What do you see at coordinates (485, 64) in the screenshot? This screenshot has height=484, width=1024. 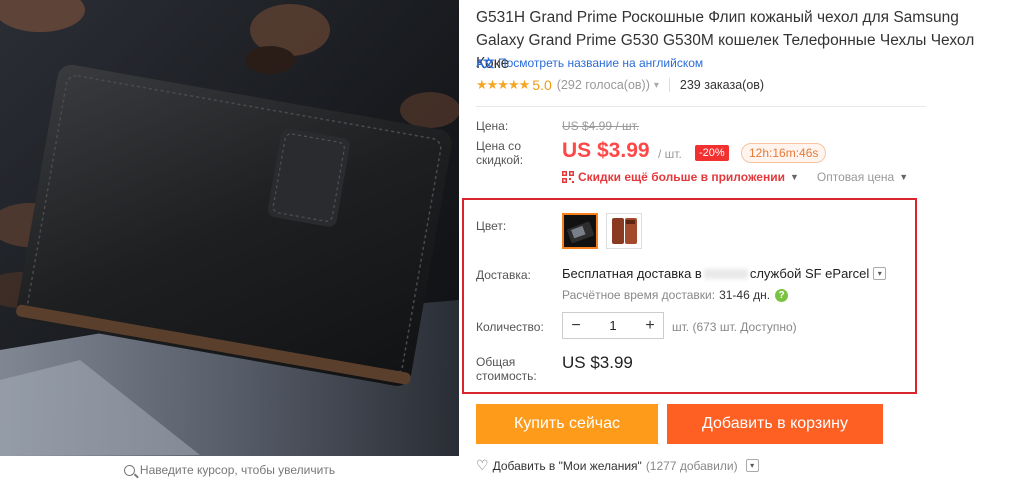 I see `translate-icon: A文` at bounding box center [485, 64].